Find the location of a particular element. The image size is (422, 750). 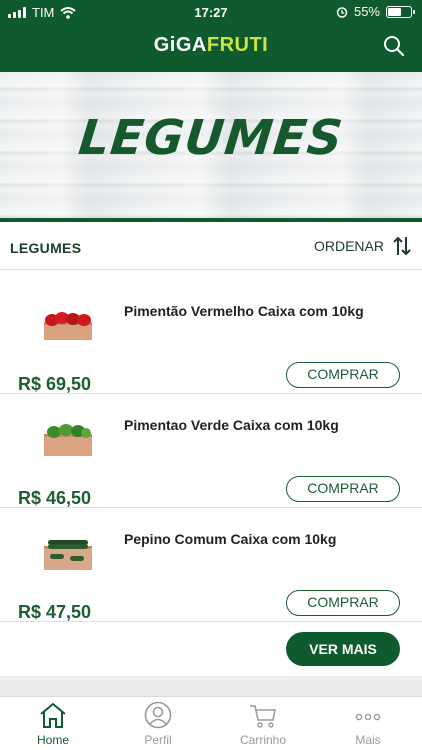

tab-profile: Perfil is located at coordinates (158, 724).